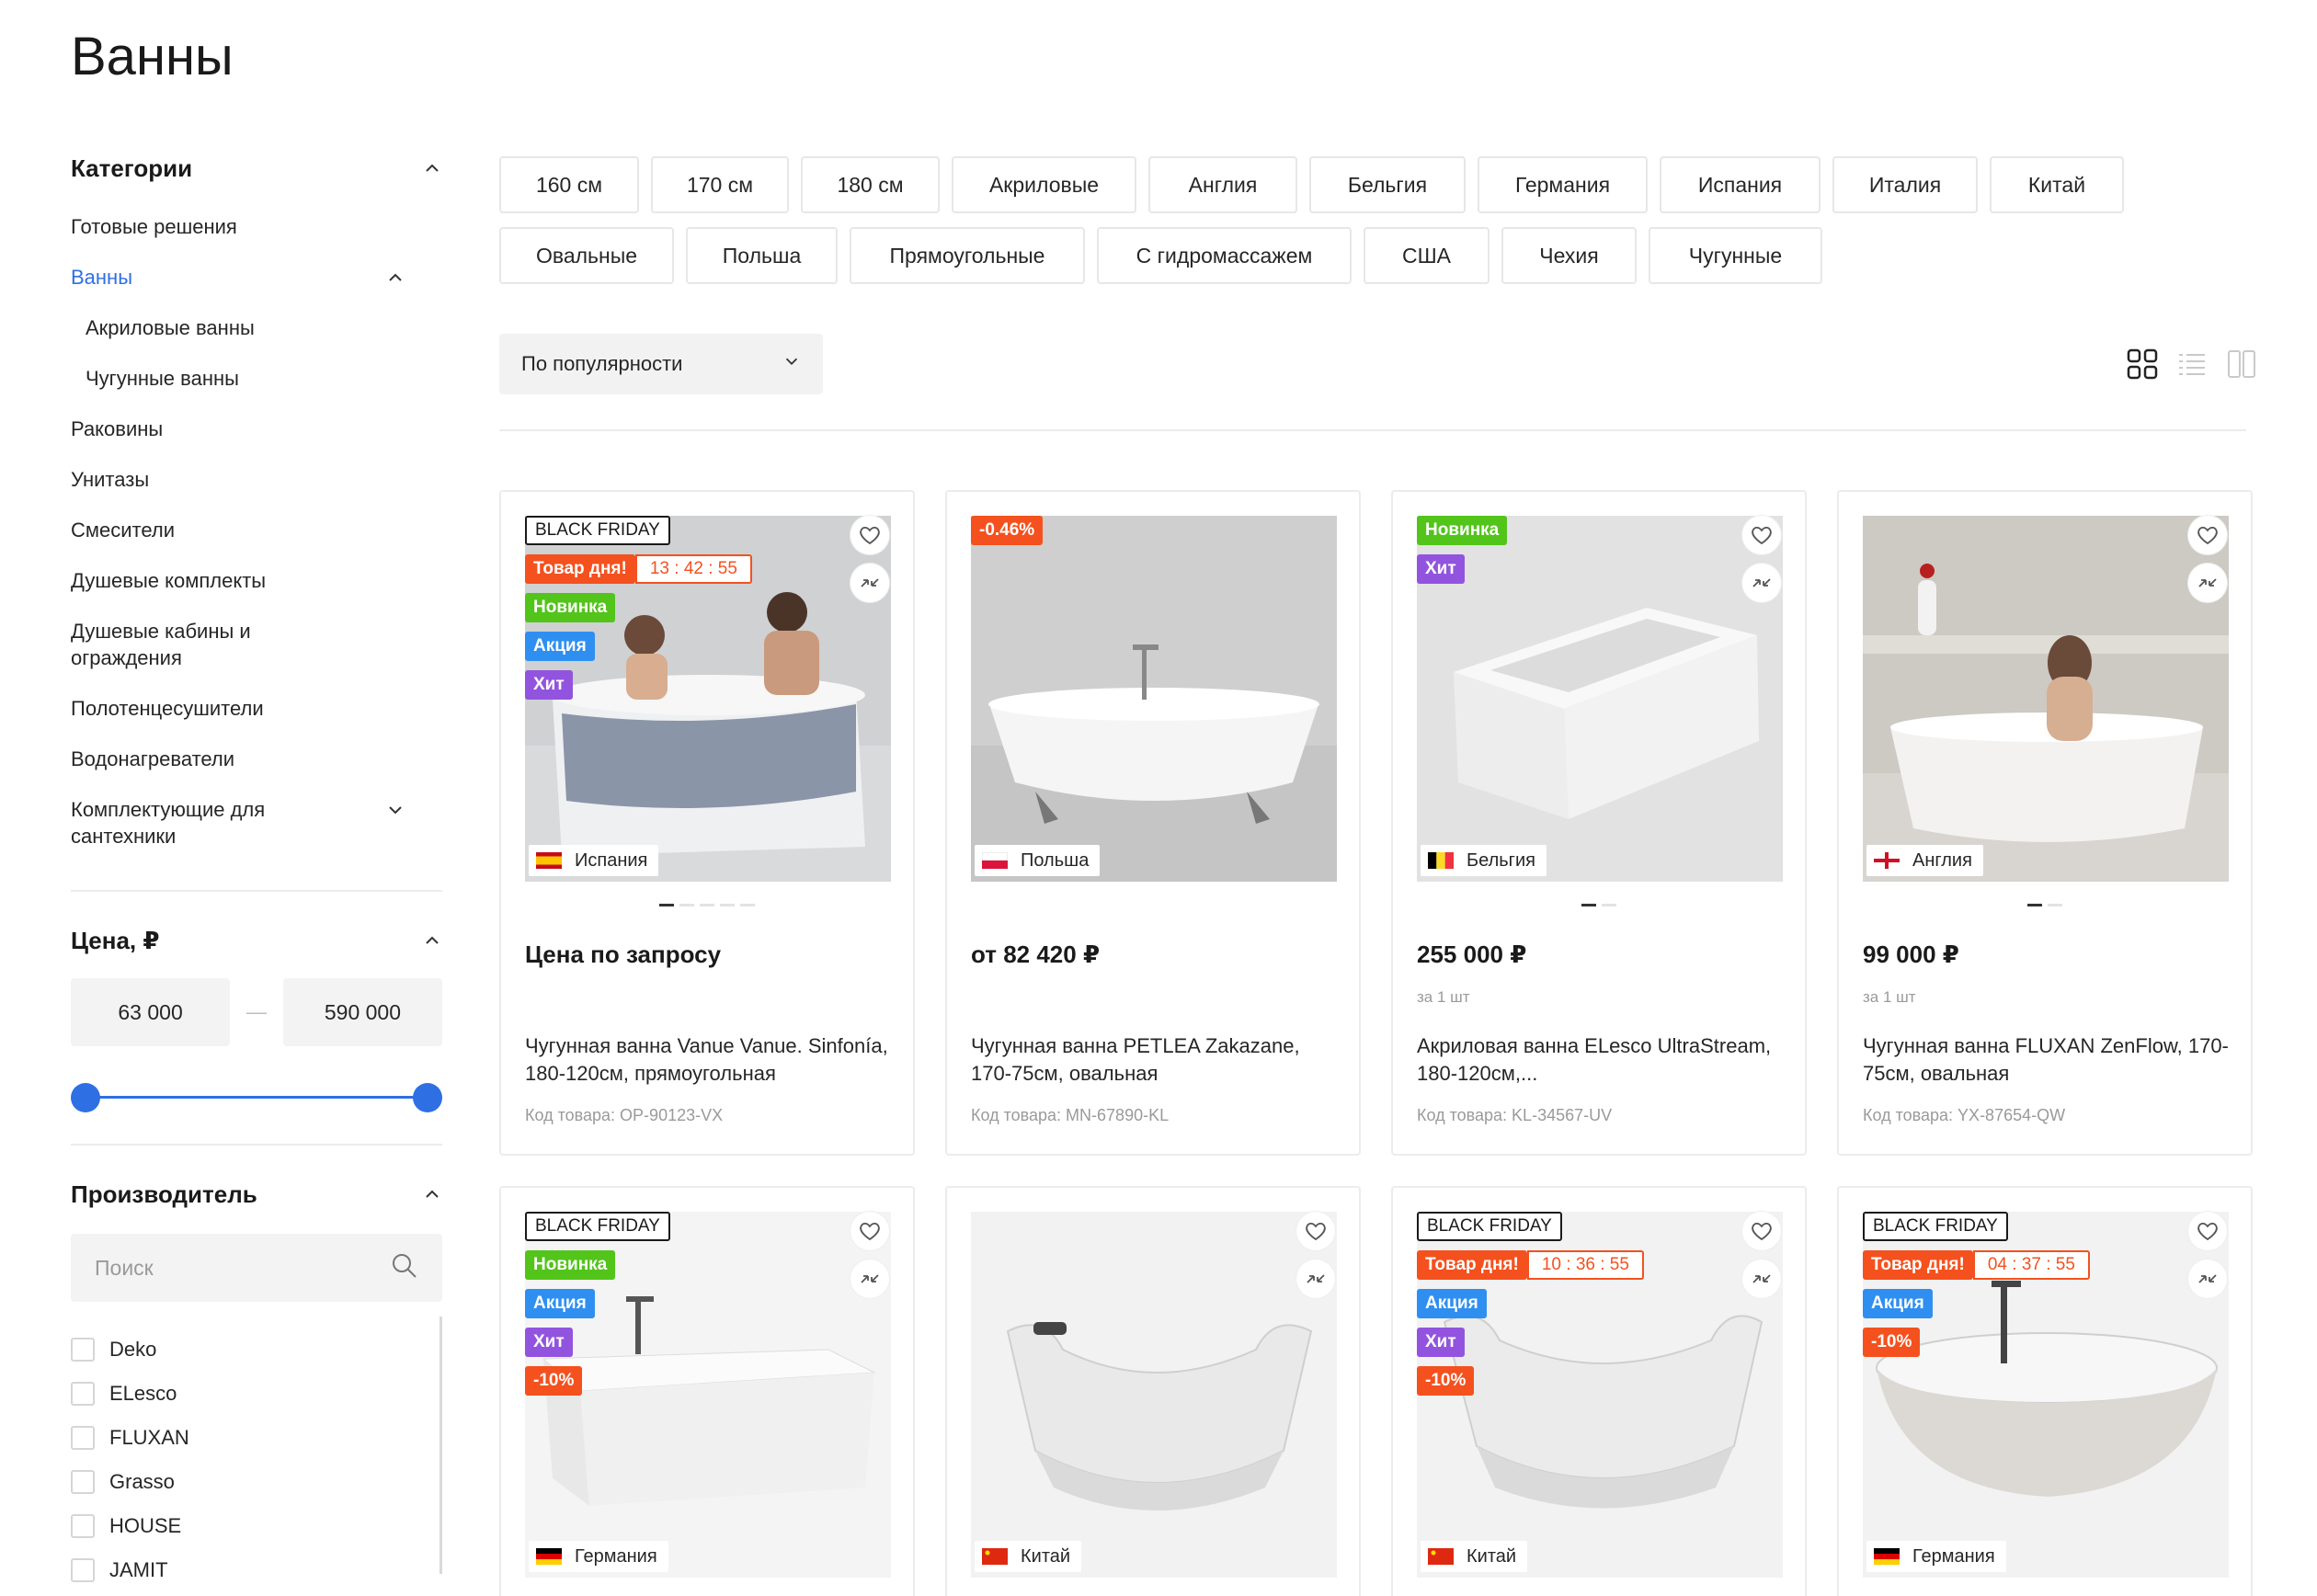  Describe the element at coordinates (1044, 184) in the screenshot. I see `tag-chip: Акриловые` at that location.